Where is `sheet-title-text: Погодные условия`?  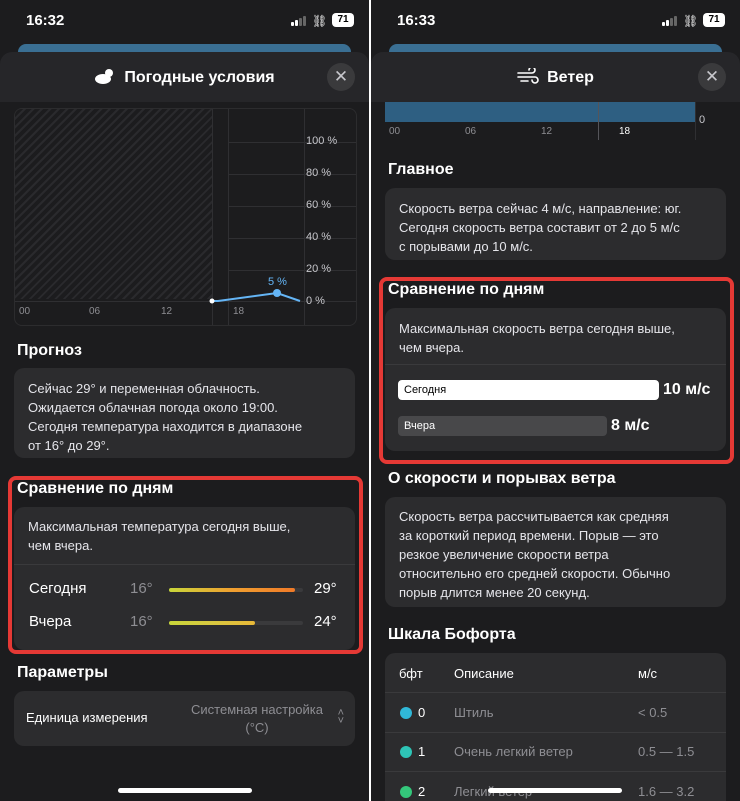
sheet-title-text: Погодные условия is located at coordinates (199, 77).